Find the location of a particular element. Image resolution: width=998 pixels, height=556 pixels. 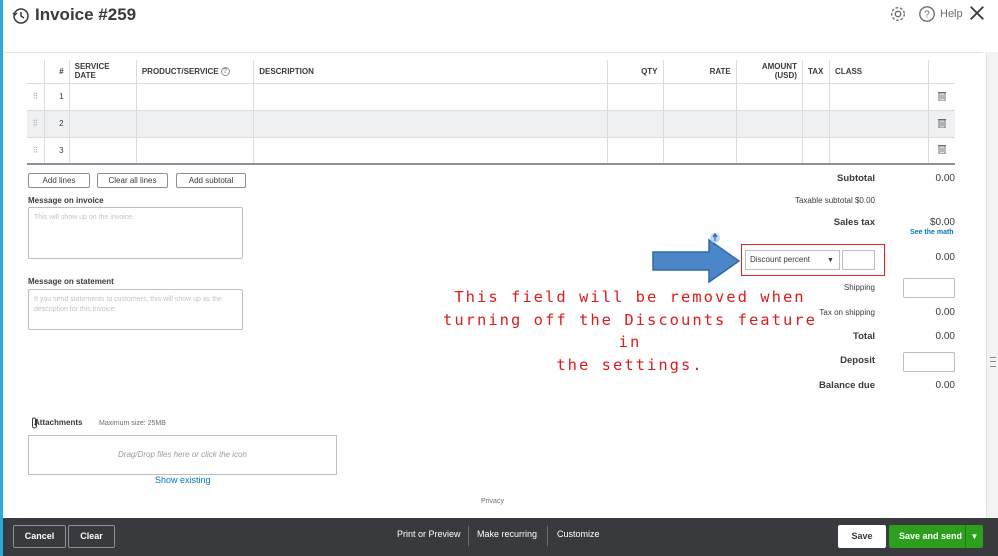

help-label: Help is located at coordinates (951, 14).